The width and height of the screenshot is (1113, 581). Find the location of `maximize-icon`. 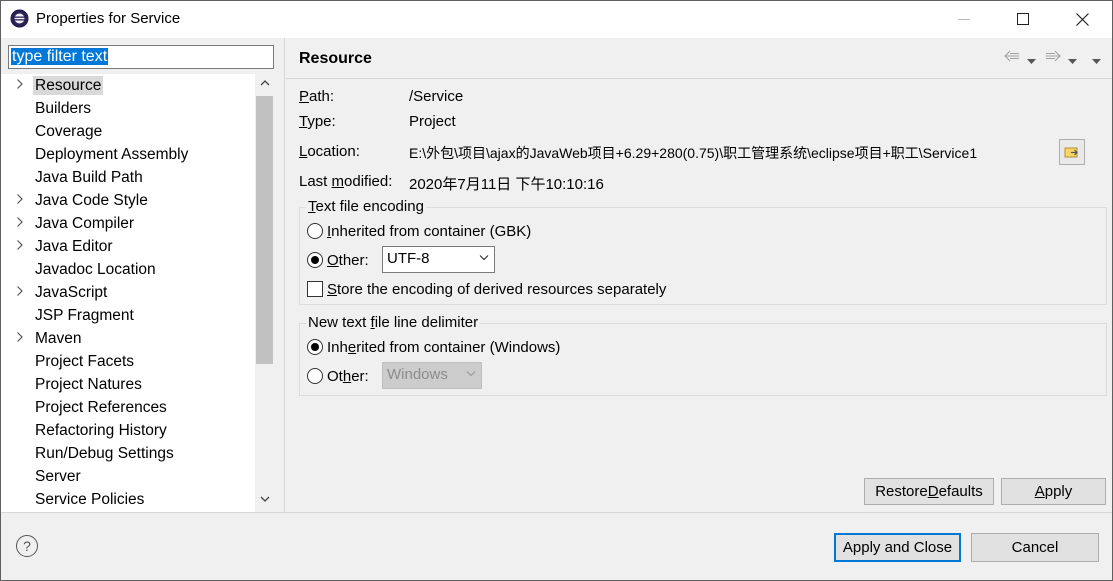

maximize-icon is located at coordinates (1023, 19).